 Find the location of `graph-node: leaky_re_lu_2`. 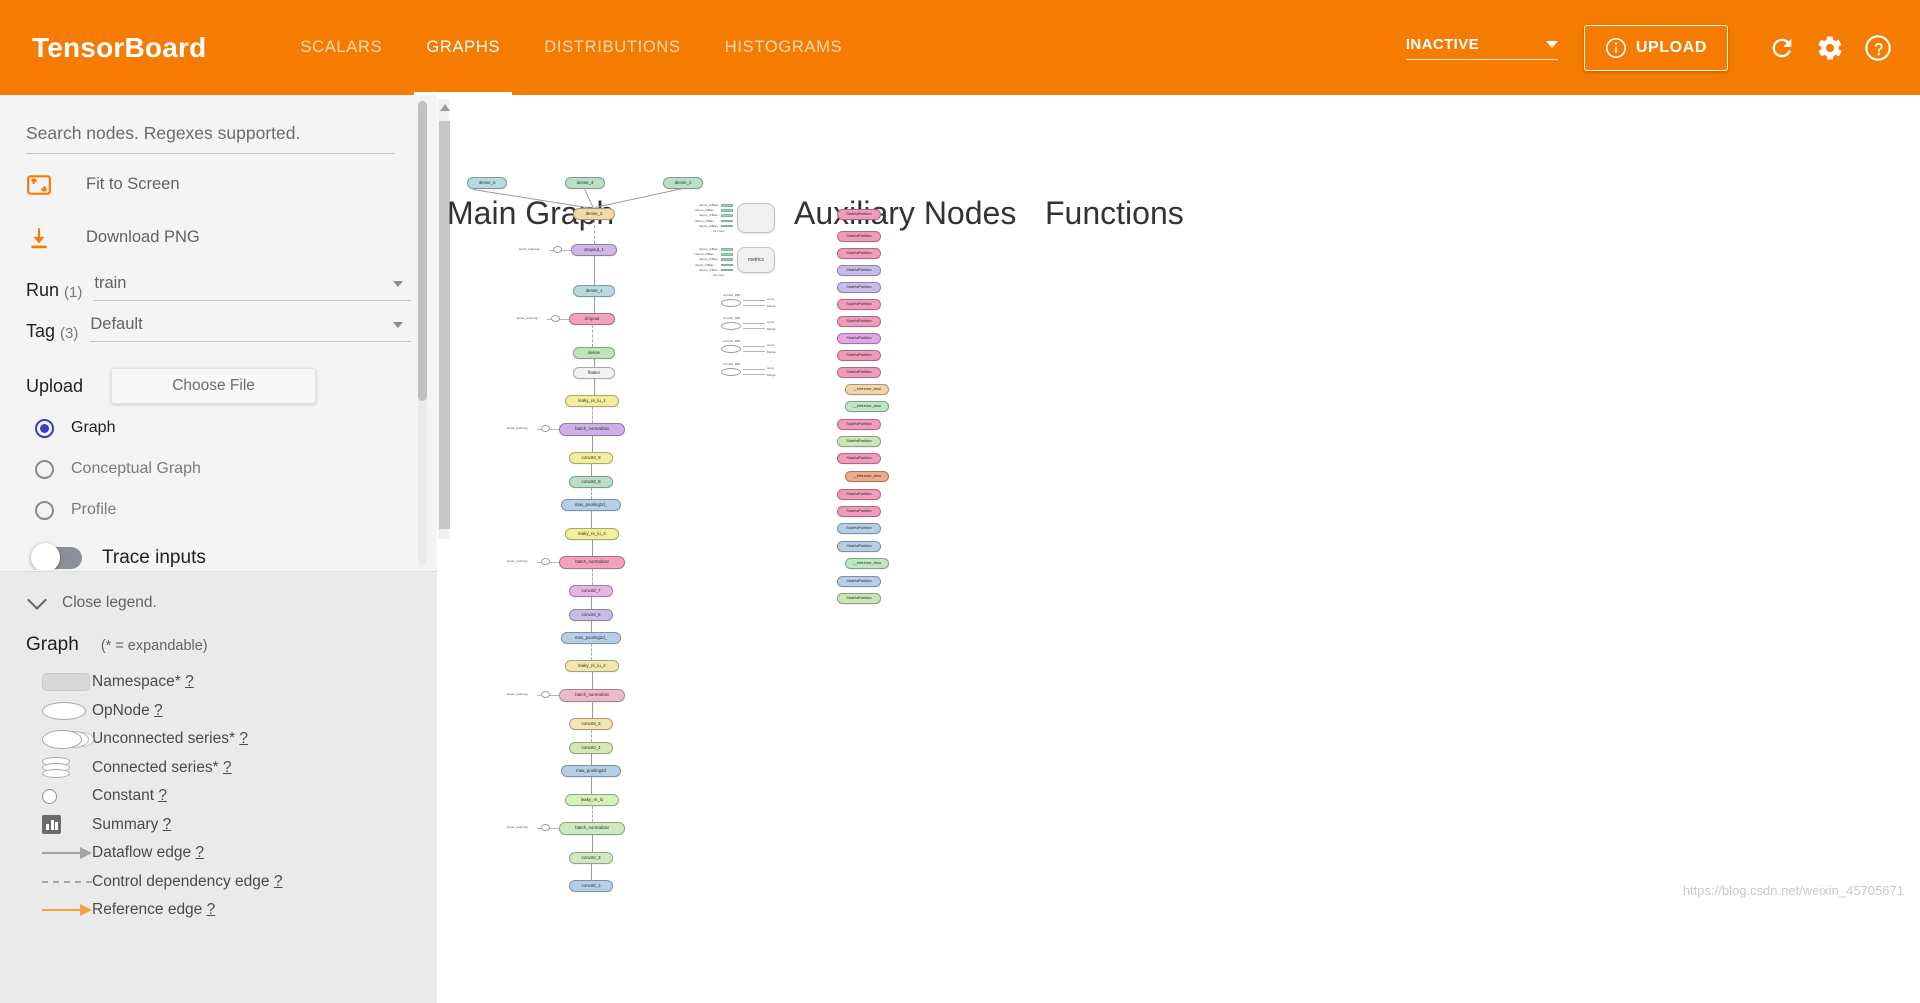

graph-node: leaky_re_lu_2 is located at coordinates (592, 666).